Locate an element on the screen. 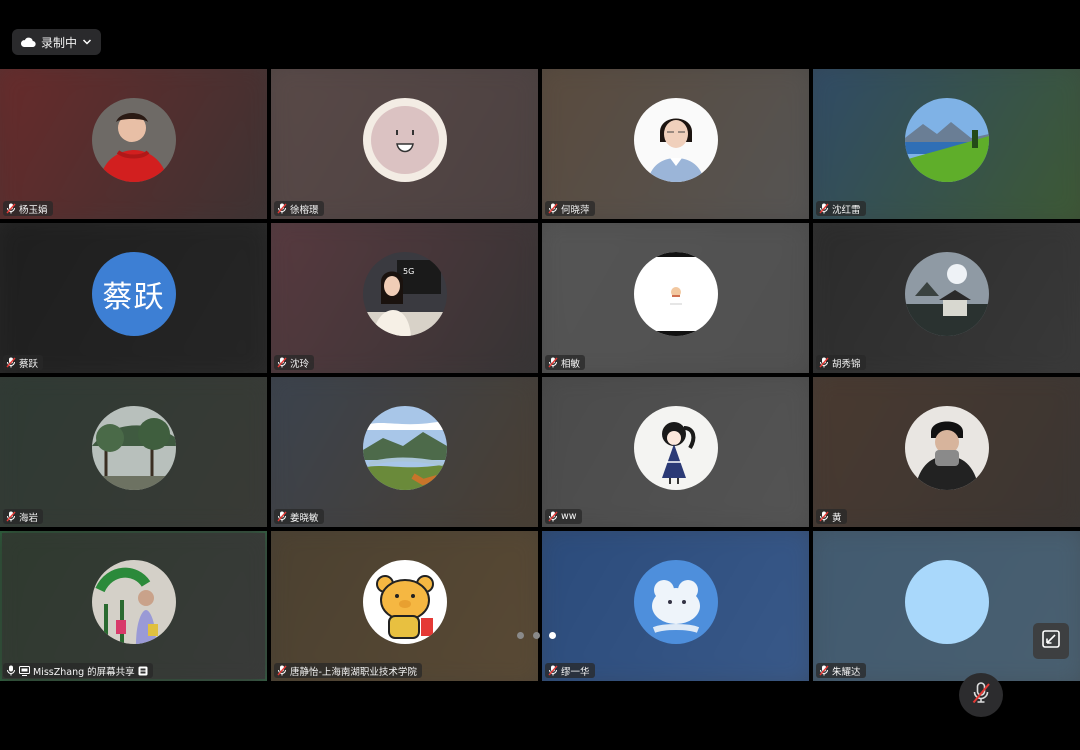 The width and height of the screenshot is (1080, 750). participant-name-tag: 沈红雷 is located at coordinates (841, 208).